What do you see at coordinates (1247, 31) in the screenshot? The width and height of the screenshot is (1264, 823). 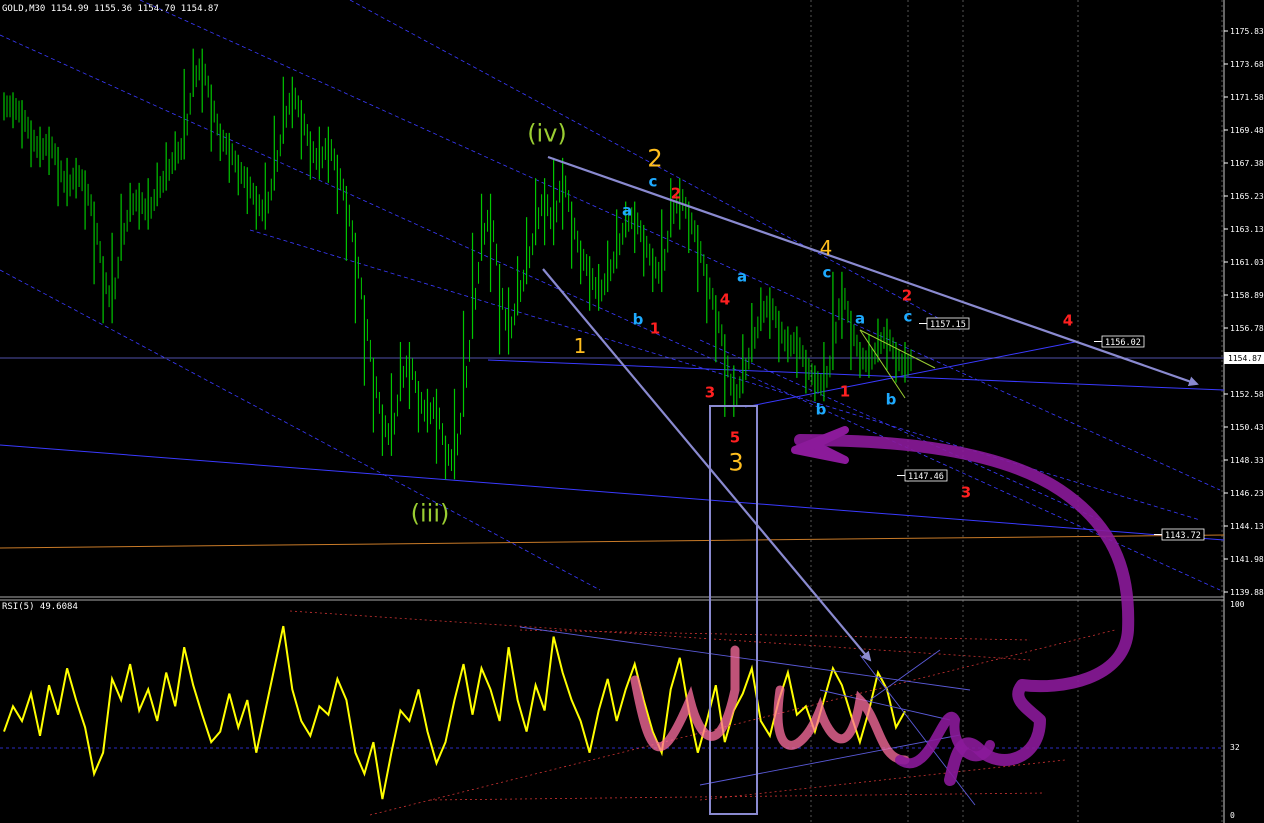 I see `price-tick-label: 1175.83` at bounding box center [1247, 31].